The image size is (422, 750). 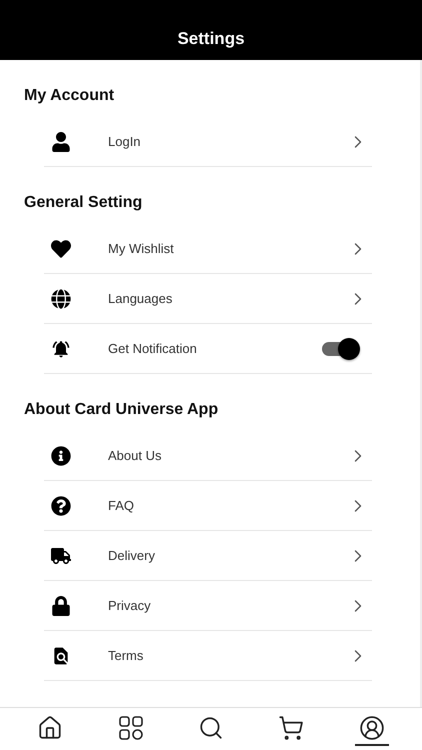 What do you see at coordinates (153, 348) in the screenshot?
I see `row-label: Get Notification` at bounding box center [153, 348].